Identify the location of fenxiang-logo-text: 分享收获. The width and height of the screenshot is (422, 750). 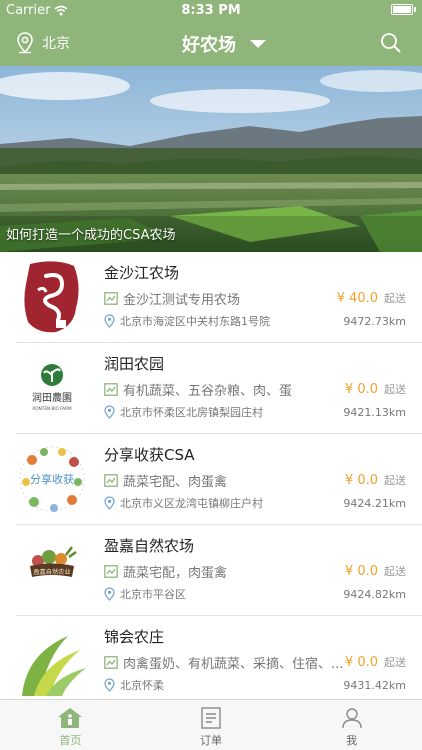
(52, 479).